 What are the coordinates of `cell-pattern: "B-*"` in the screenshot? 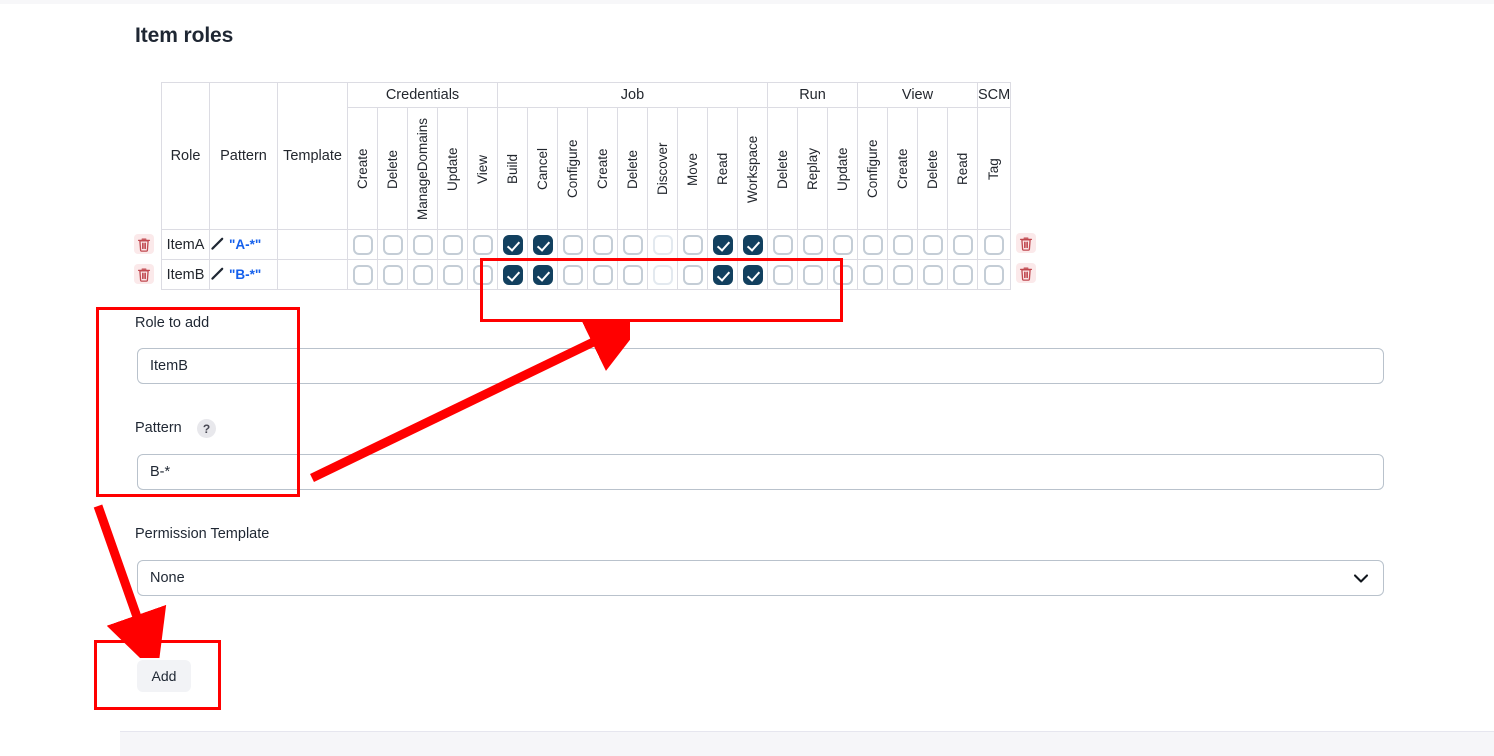 It's located at (243, 274).